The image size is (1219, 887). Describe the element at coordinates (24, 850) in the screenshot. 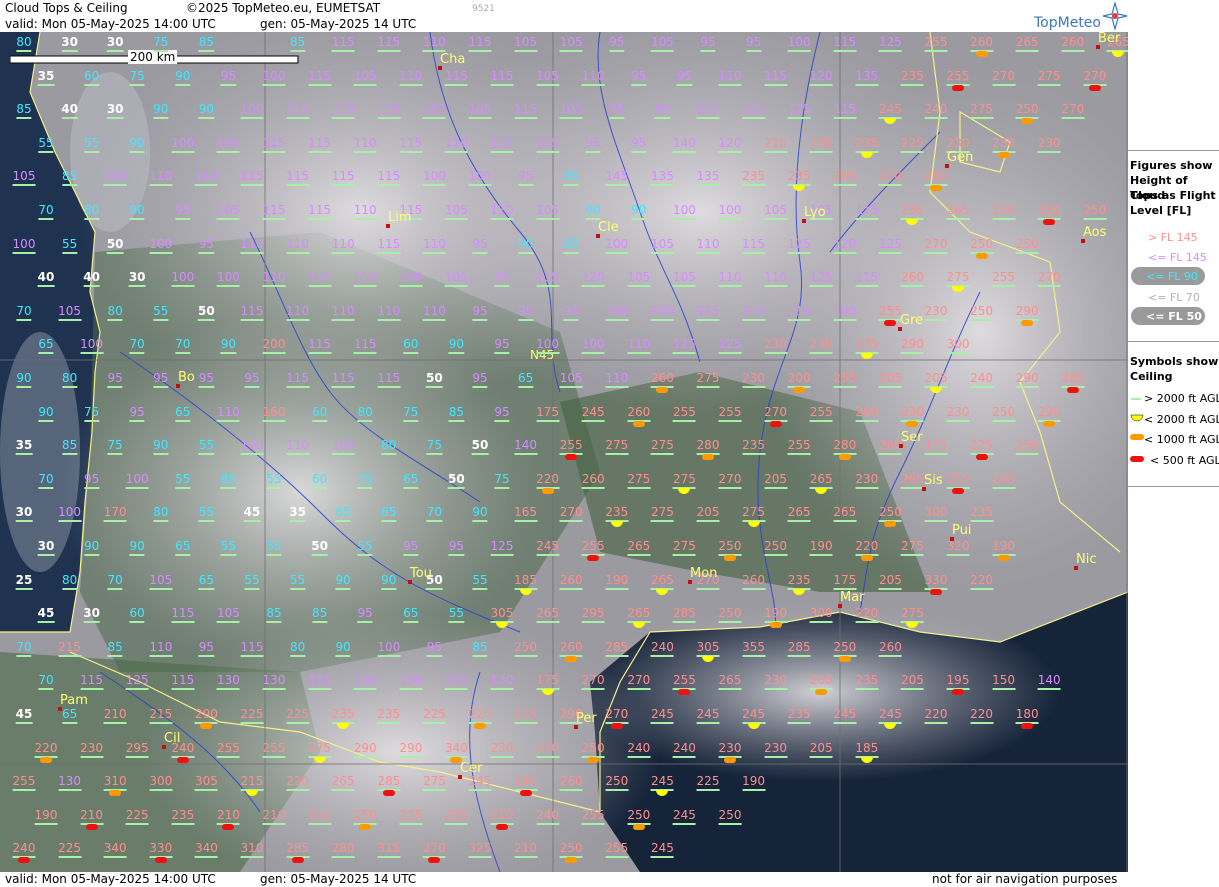

I see `cloud-top-label: 240` at that location.